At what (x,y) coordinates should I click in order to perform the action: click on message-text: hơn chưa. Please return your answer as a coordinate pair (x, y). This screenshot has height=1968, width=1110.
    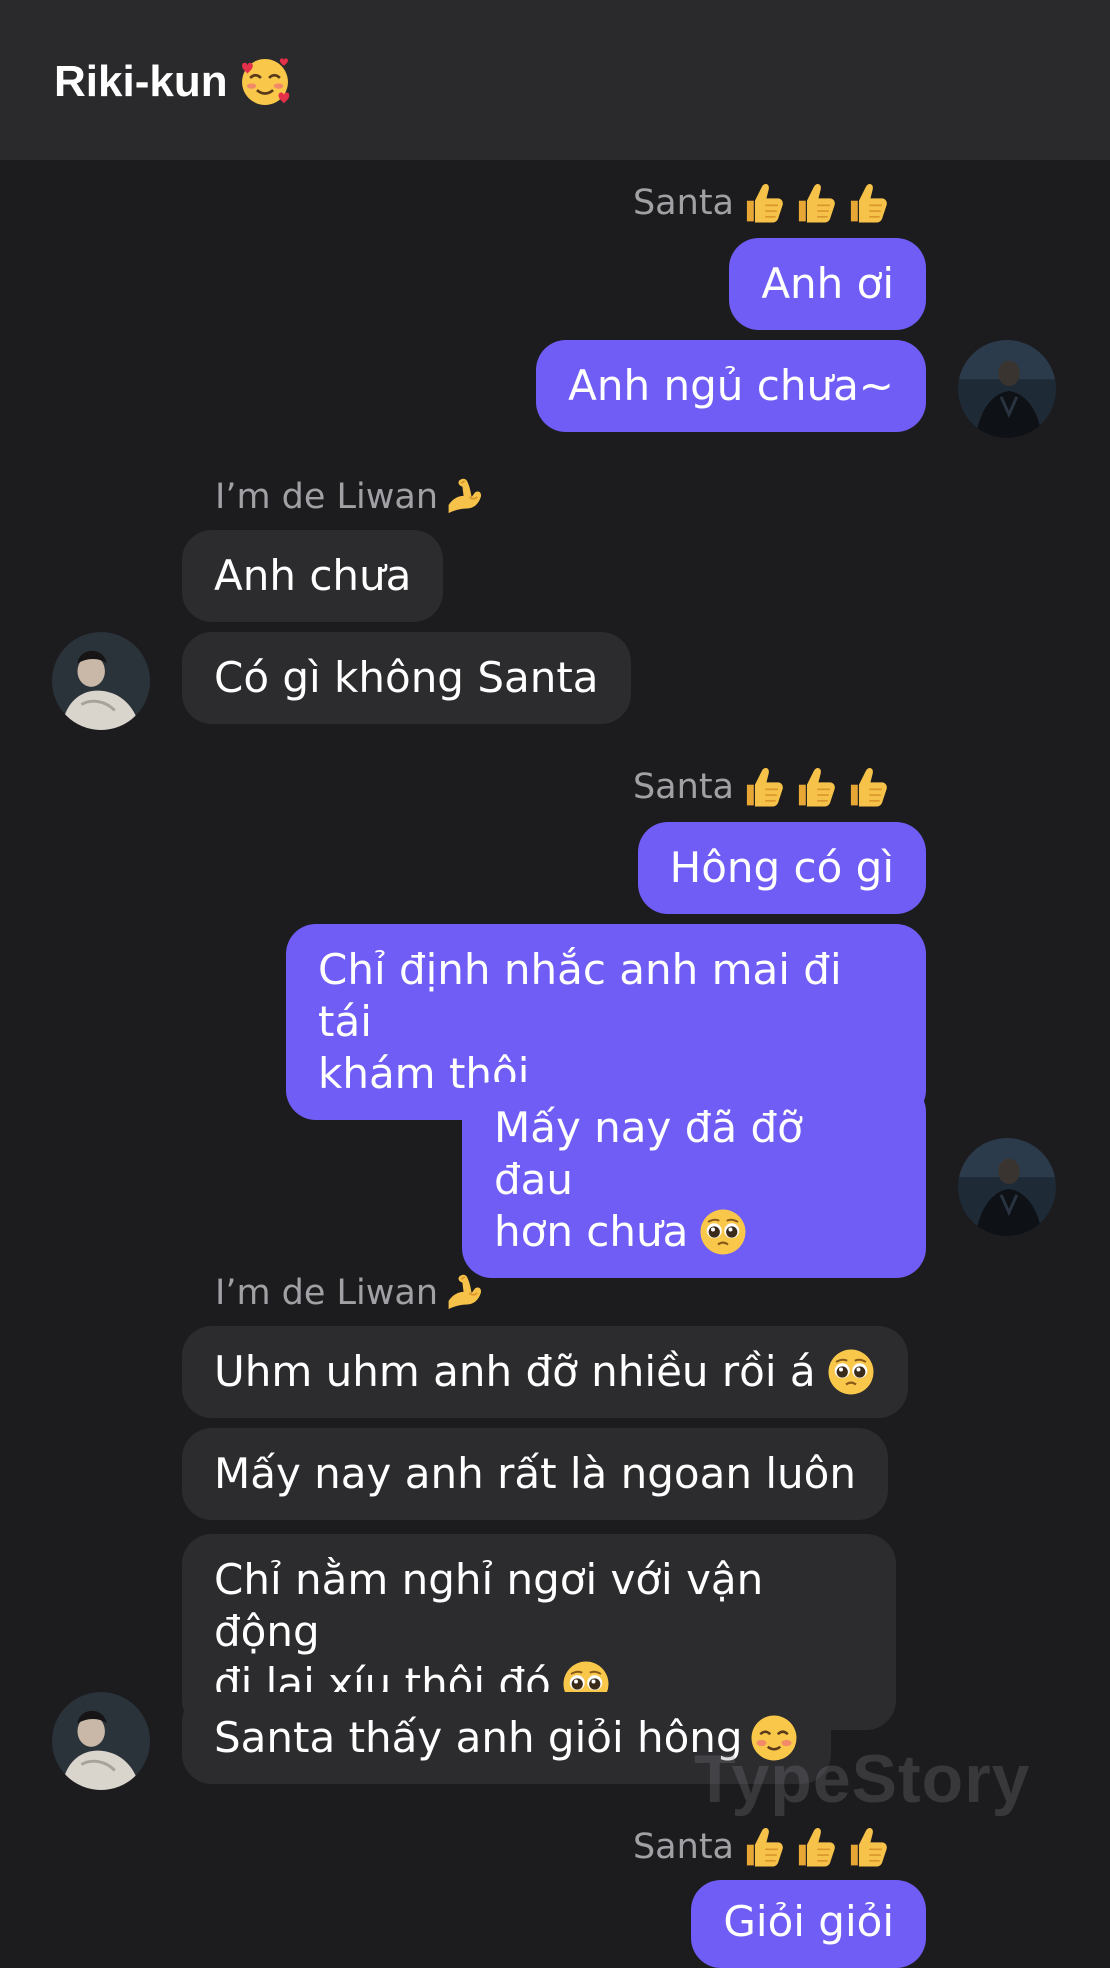
    Looking at the image, I should click on (591, 1231).